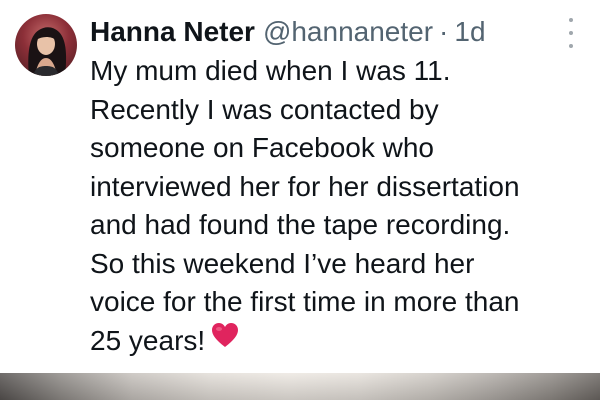 The height and width of the screenshot is (400, 600). What do you see at coordinates (172, 32) in the screenshot?
I see `author-display-name: Hanna Neter` at bounding box center [172, 32].